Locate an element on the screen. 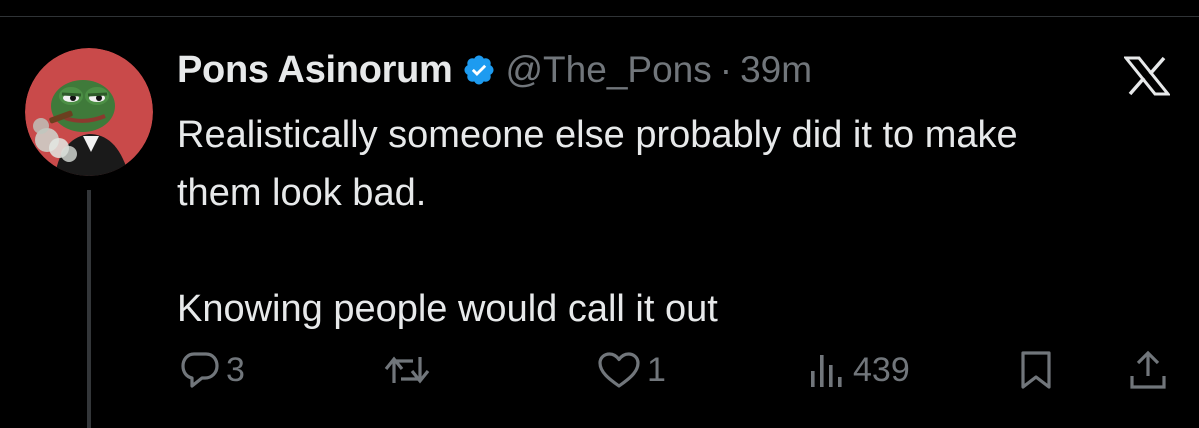  like-button: 1 is located at coordinates (631, 370).